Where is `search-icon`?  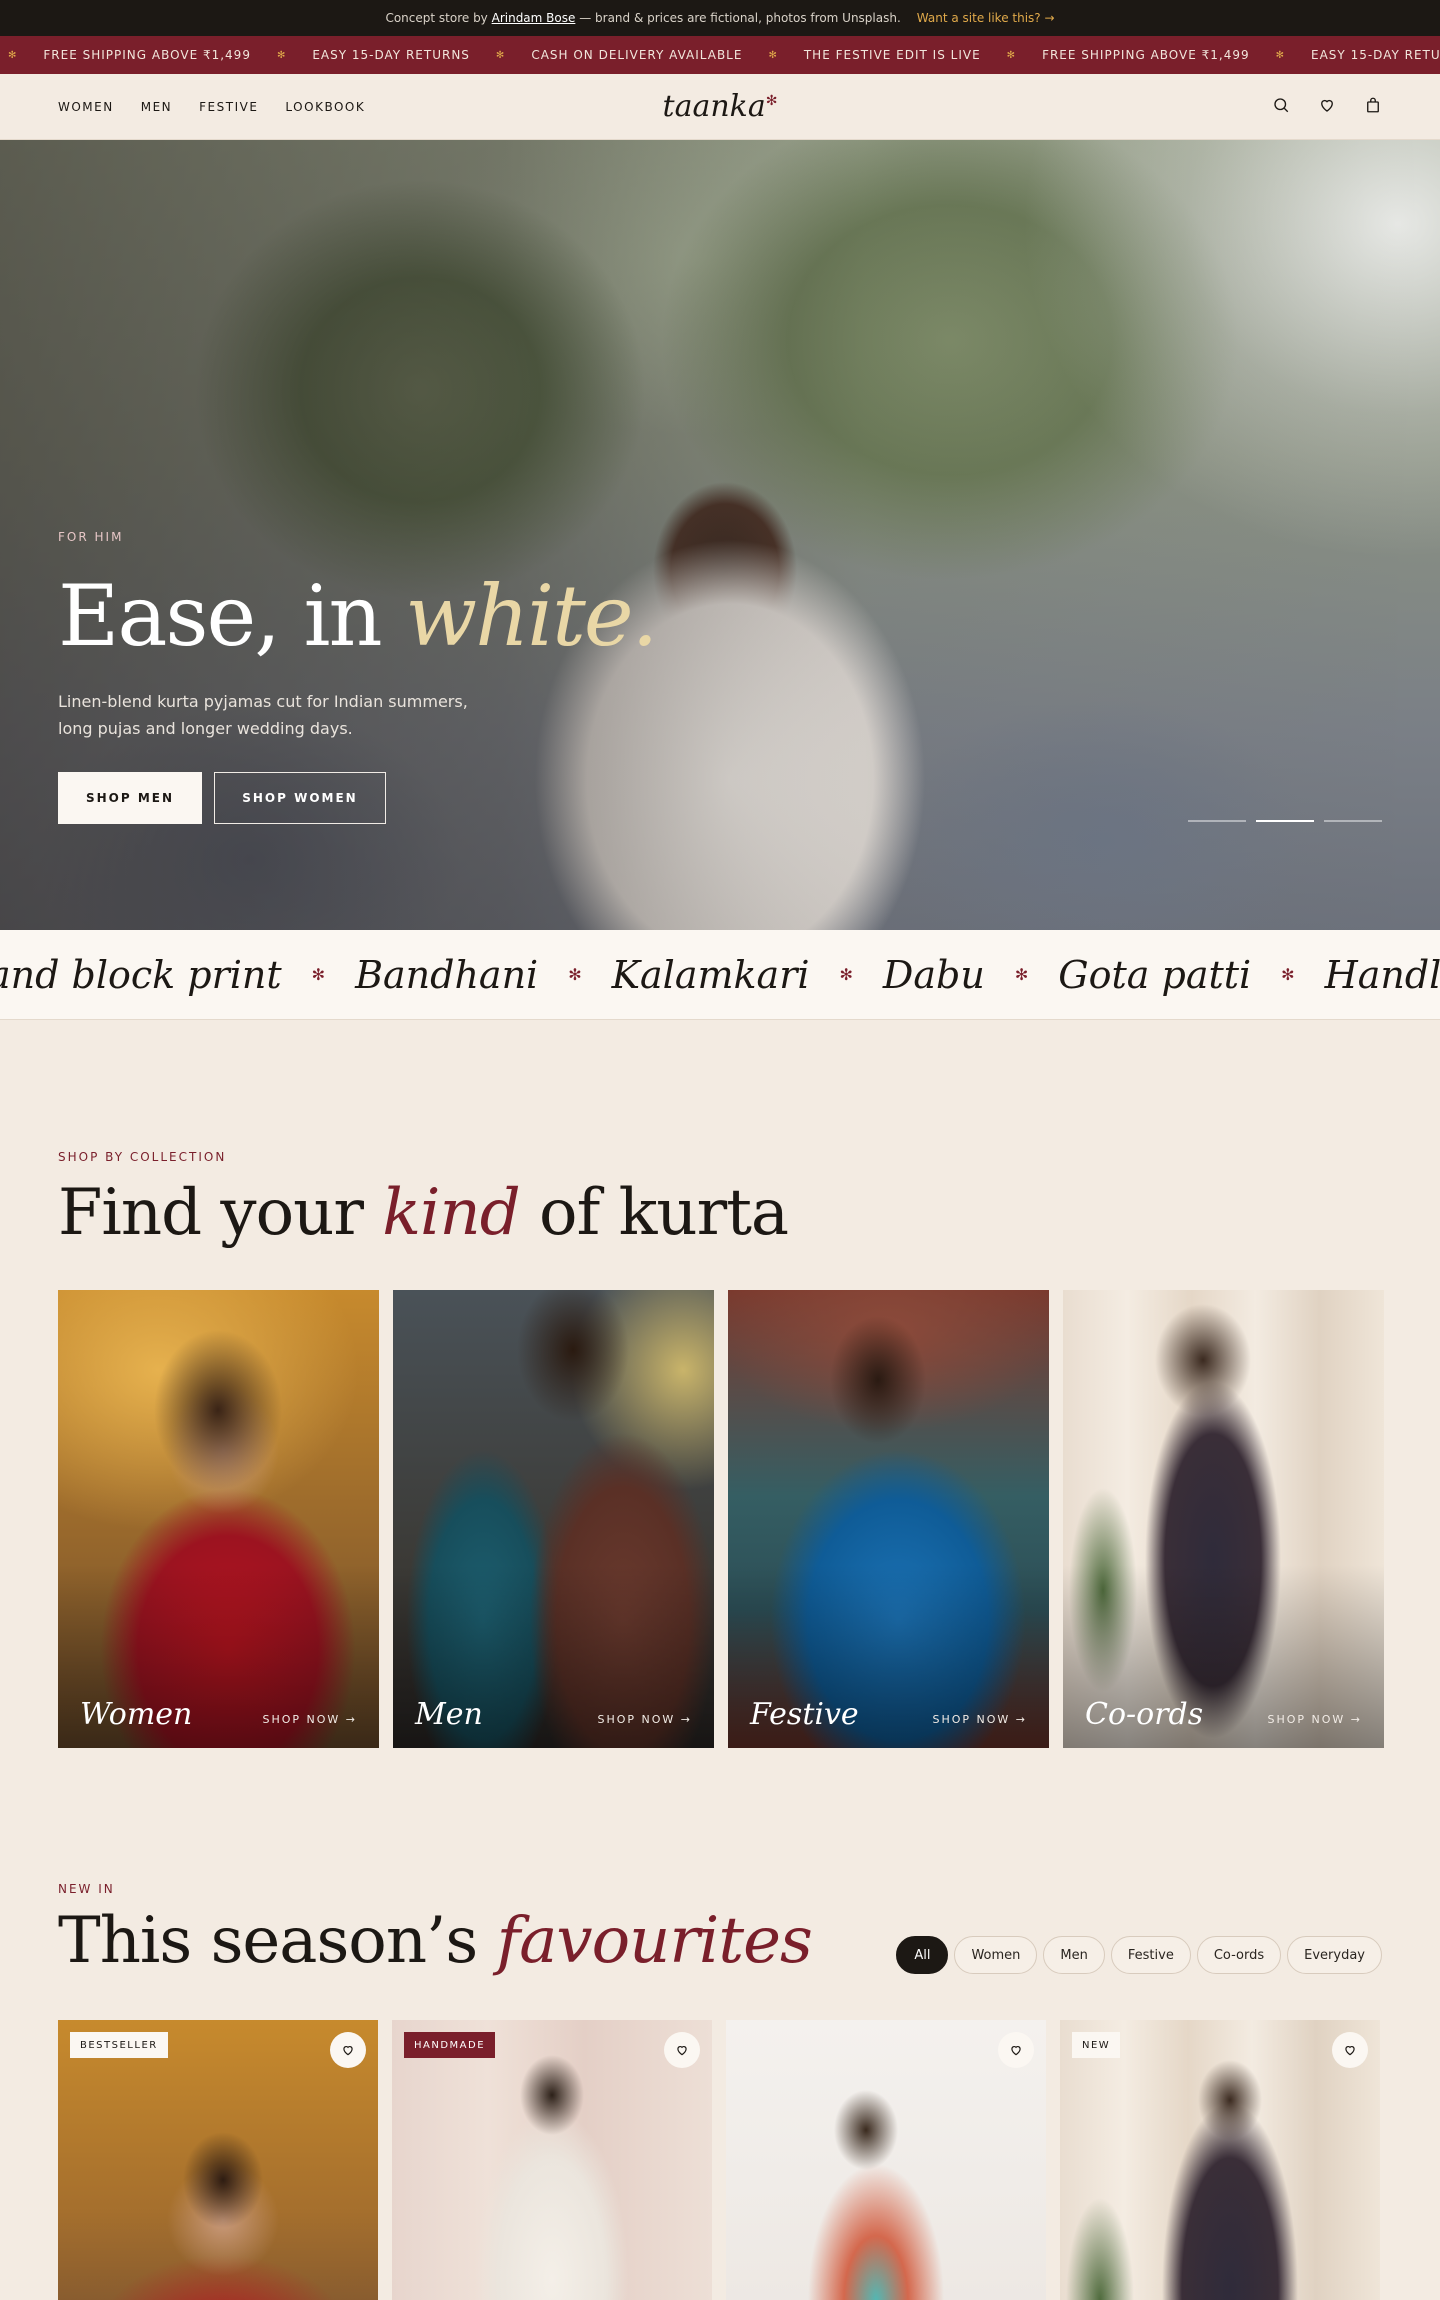 search-icon is located at coordinates (1281, 107).